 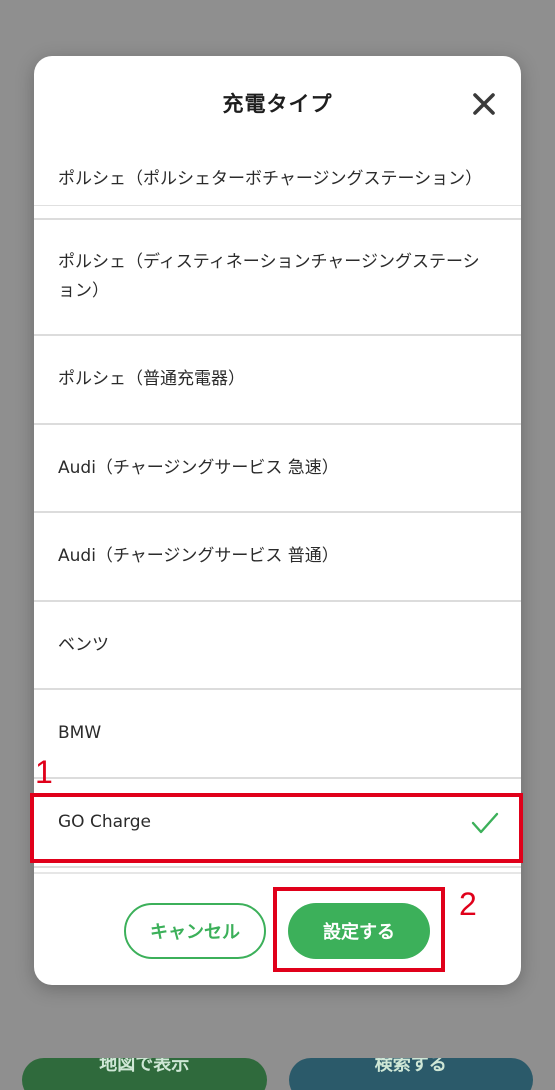 I want to click on cancel-button: キャンセル, so click(x=195, y=931).